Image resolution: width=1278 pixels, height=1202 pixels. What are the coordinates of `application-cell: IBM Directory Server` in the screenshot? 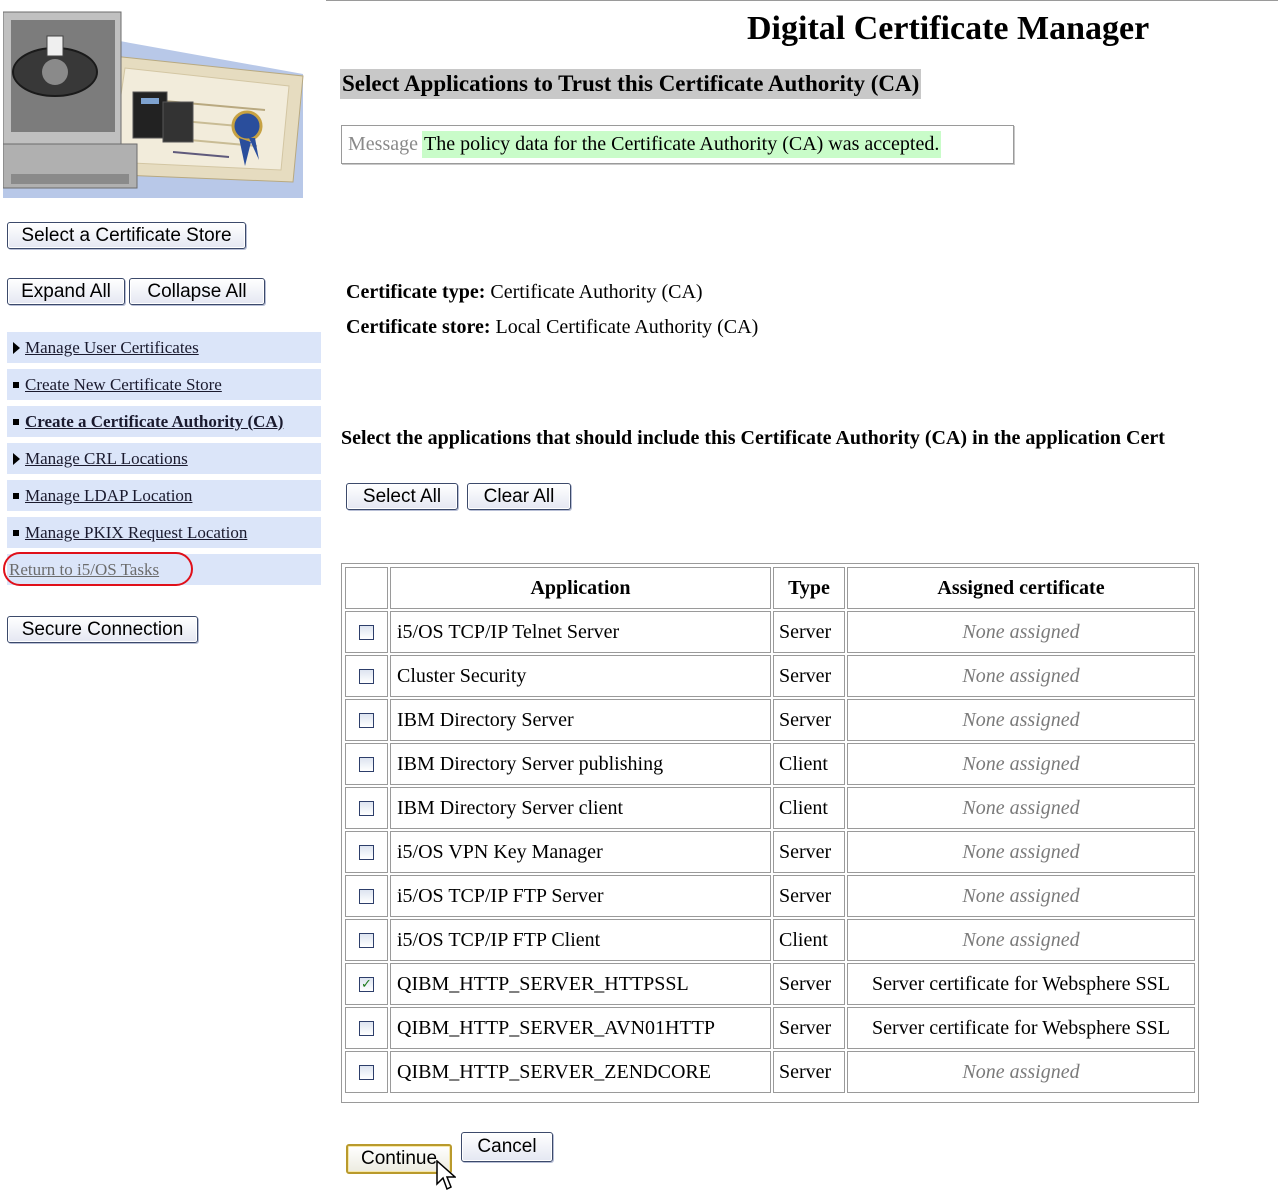 It's located at (580, 720).